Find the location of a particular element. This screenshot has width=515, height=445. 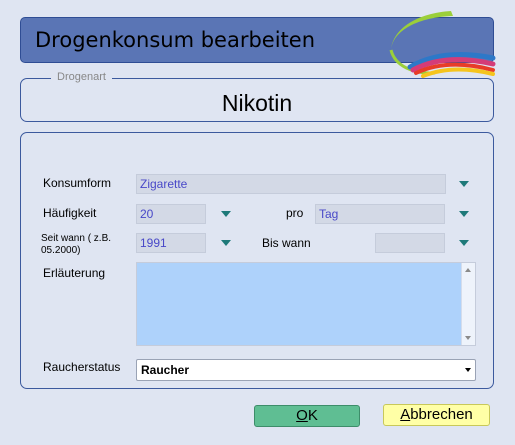

drug-type-group: Drogenart Nikotin is located at coordinates (257, 96).